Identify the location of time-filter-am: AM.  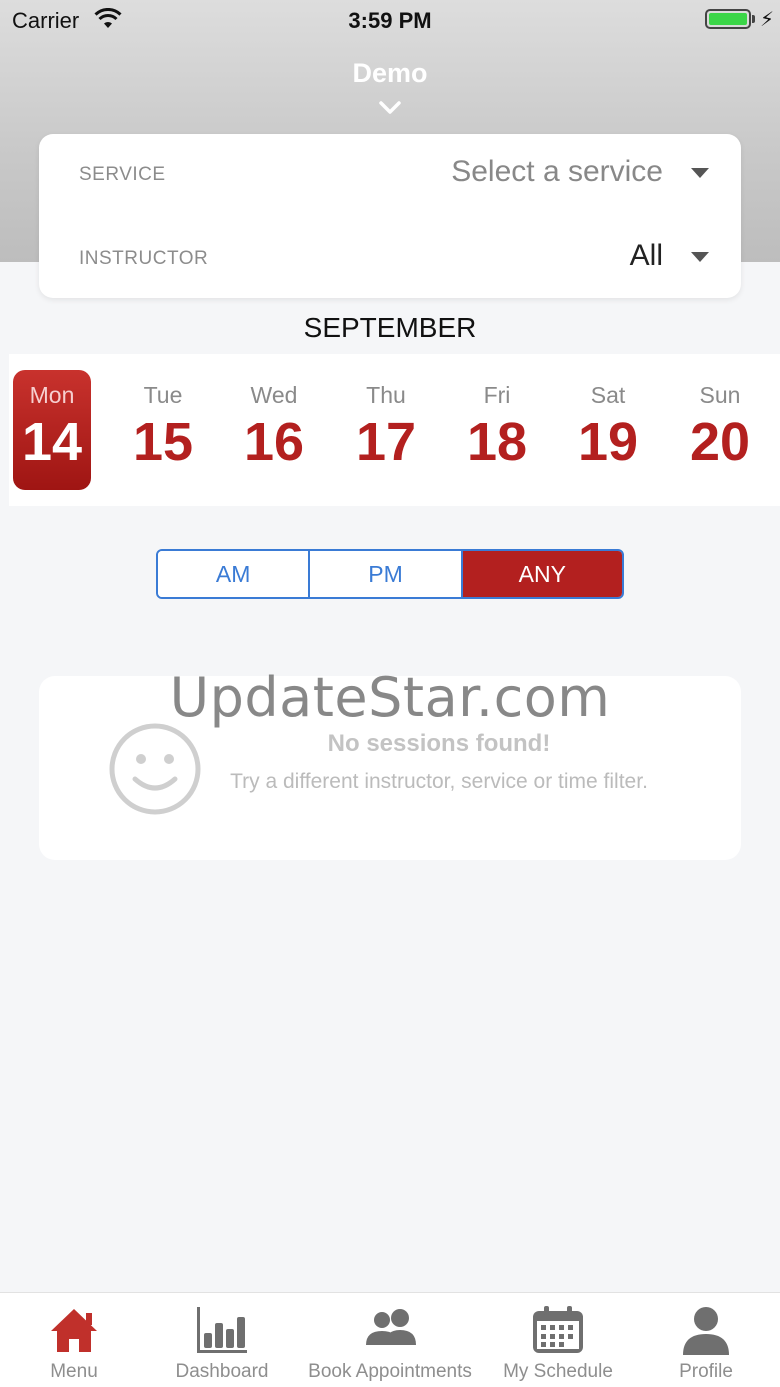
(233, 574).